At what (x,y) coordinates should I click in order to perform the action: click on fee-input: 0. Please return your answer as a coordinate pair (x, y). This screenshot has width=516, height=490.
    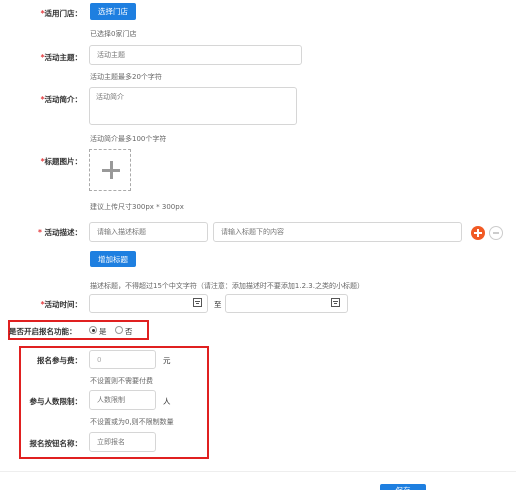
    Looking at the image, I should click on (122, 359).